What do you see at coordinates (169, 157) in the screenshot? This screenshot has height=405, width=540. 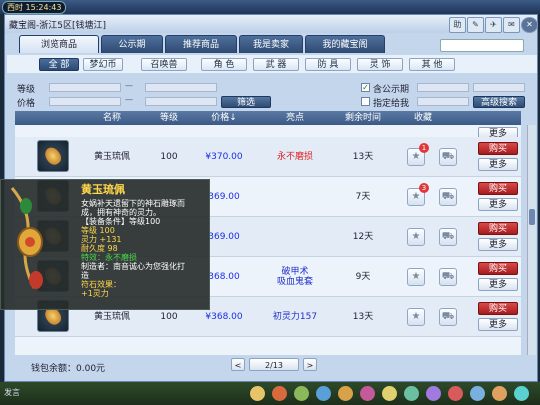 I see `item-level: 100` at bounding box center [169, 157].